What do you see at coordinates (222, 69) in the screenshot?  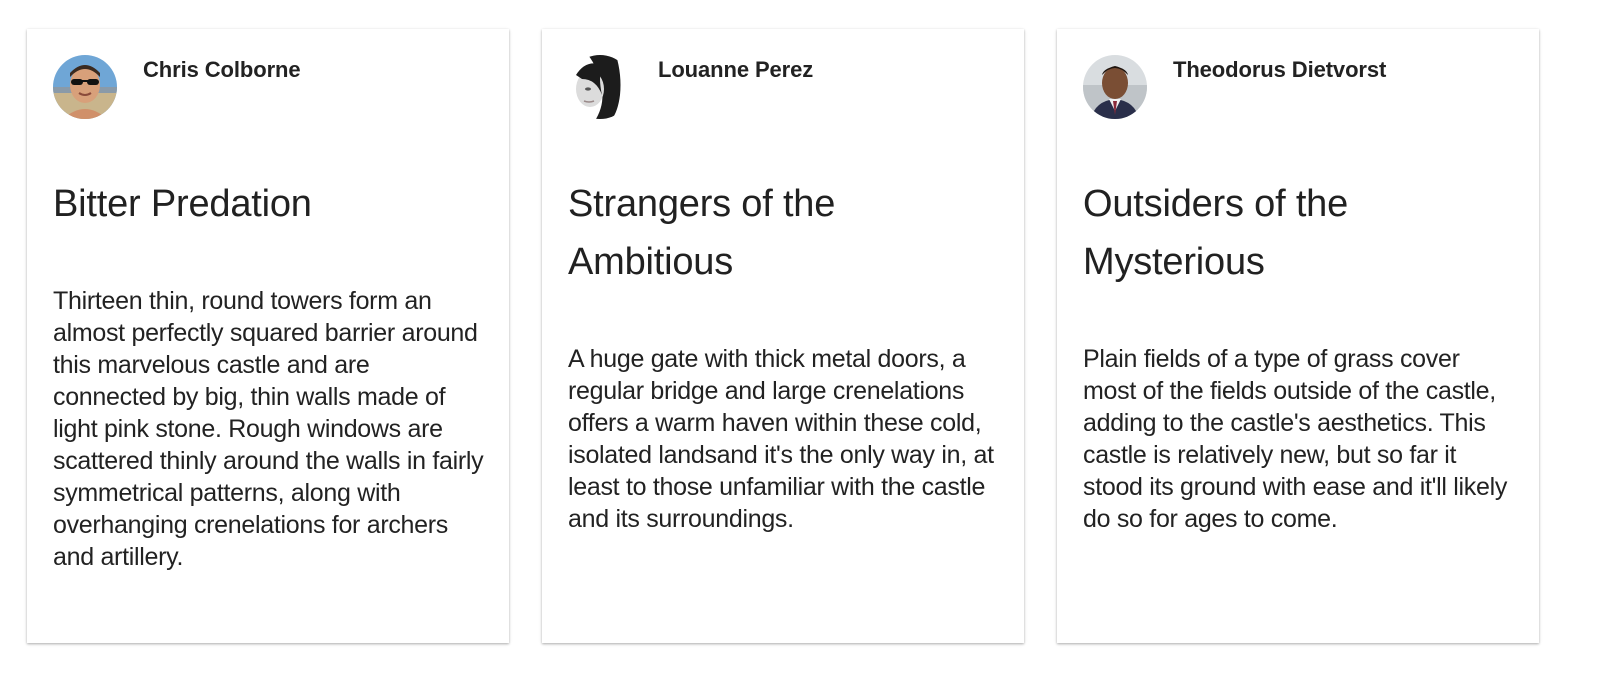 I see `author-name: Chris Colborne` at bounding box center [222, 69].